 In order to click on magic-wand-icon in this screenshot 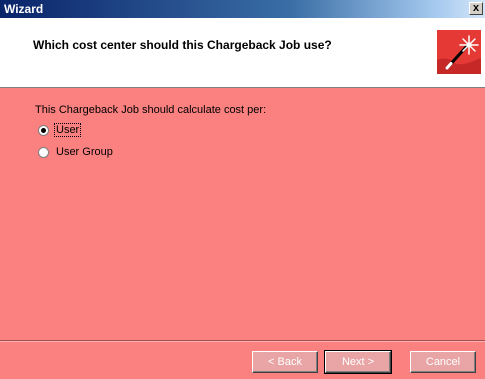, I will do `click(459, 52)`.